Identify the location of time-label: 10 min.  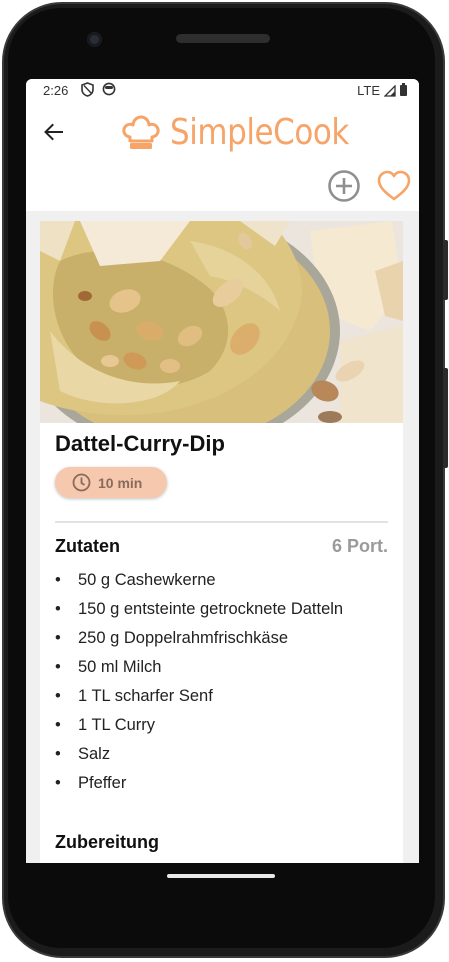
(120, 482).